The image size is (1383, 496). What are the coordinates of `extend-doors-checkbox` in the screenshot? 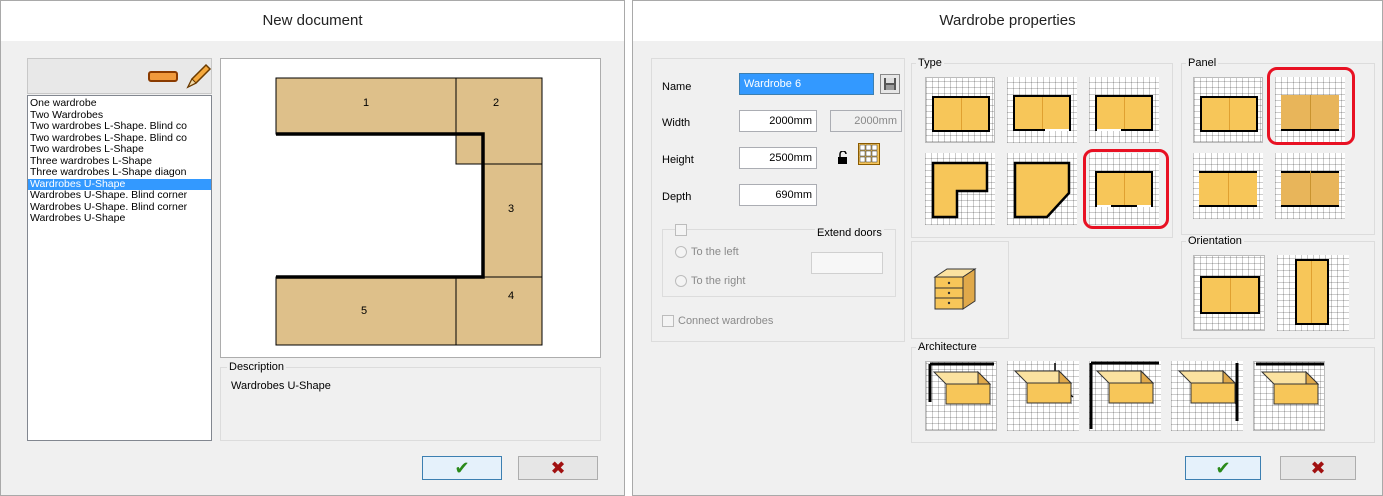 It's located at (681, 230).